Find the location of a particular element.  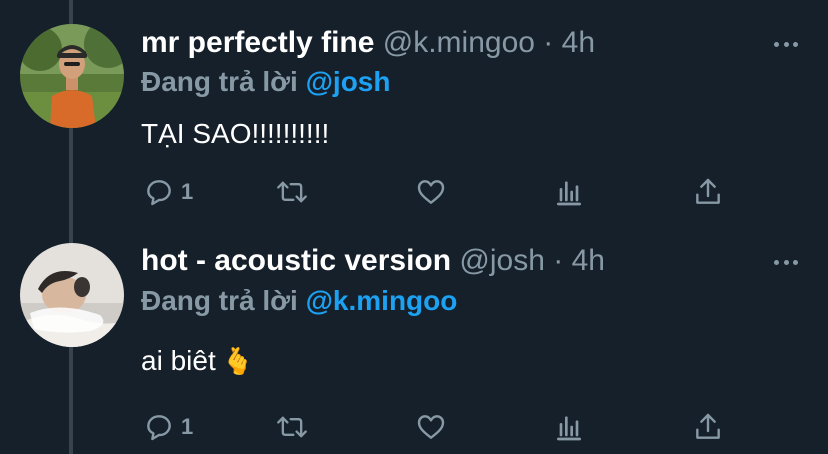

mention-link: @k.mingoo is located at coordinates (382, 300).